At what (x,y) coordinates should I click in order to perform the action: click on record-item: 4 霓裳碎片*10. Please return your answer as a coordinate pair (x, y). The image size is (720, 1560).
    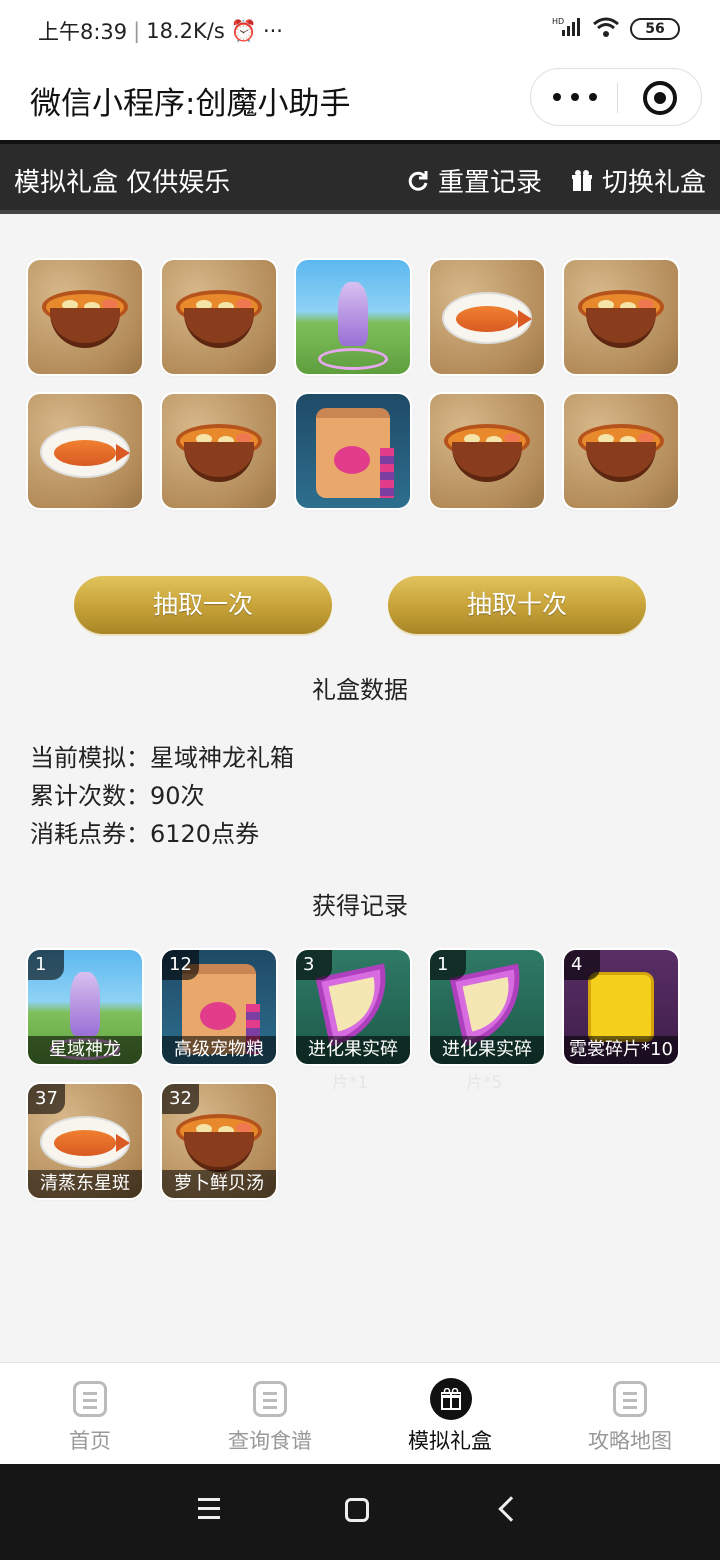
    Looking at the image, I should click on (621, 1007).